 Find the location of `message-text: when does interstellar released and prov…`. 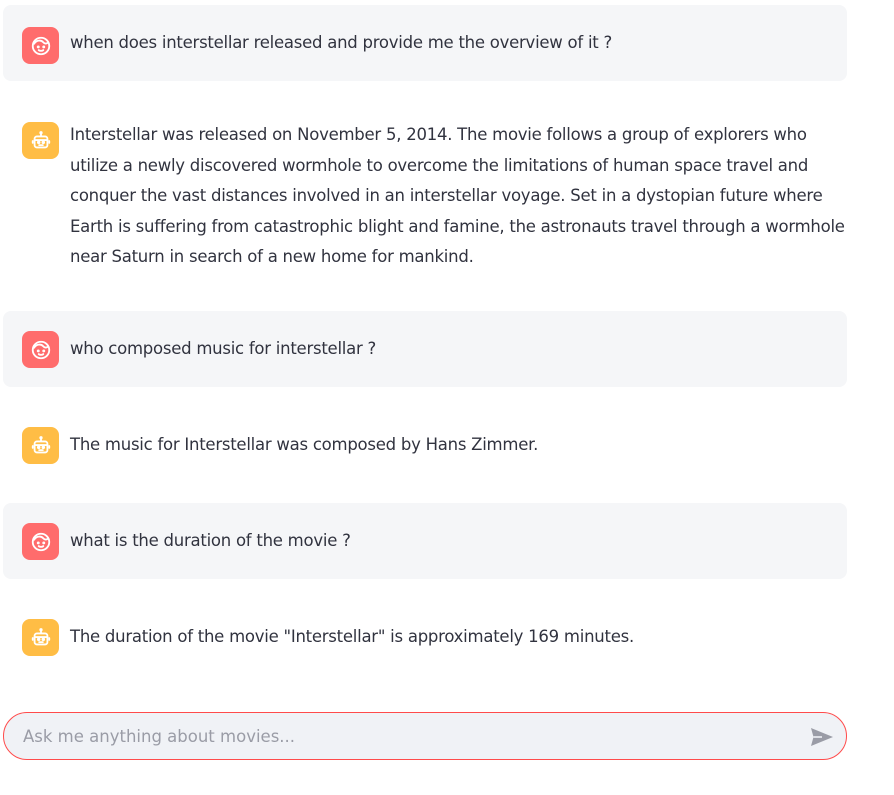

message-text: when does interstellar released and prov… is located at coordinates (341, 42).